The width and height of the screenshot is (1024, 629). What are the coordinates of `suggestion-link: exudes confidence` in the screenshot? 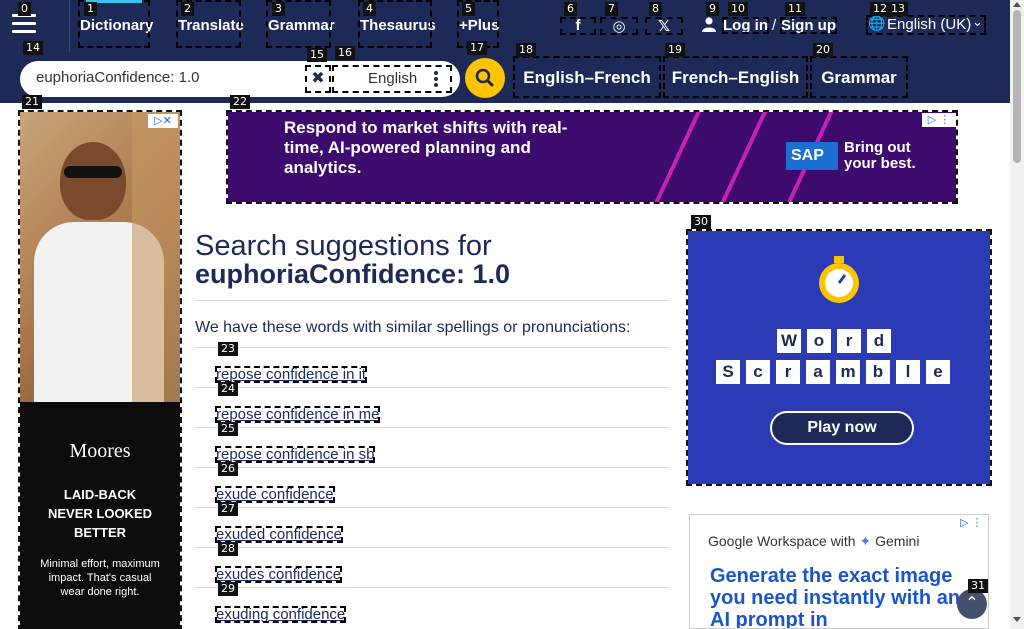 It's located at (279, 574).